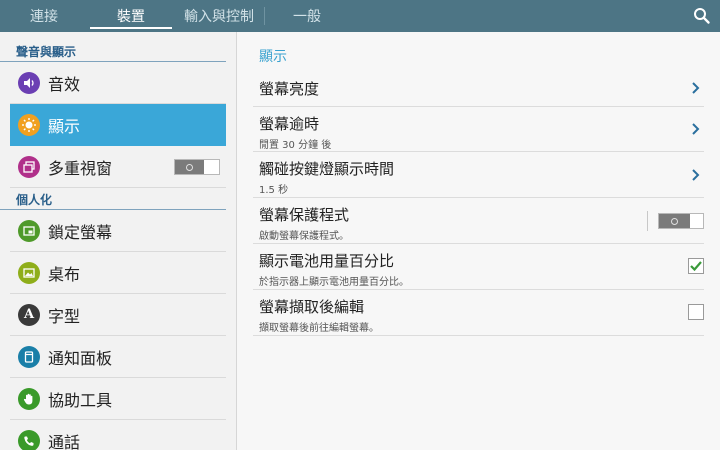 The width and height of the screenshot is (720, 450). Describe the element at coordinates (29, 230) in the screenshot. I see `lock-screen-icon` at that location.